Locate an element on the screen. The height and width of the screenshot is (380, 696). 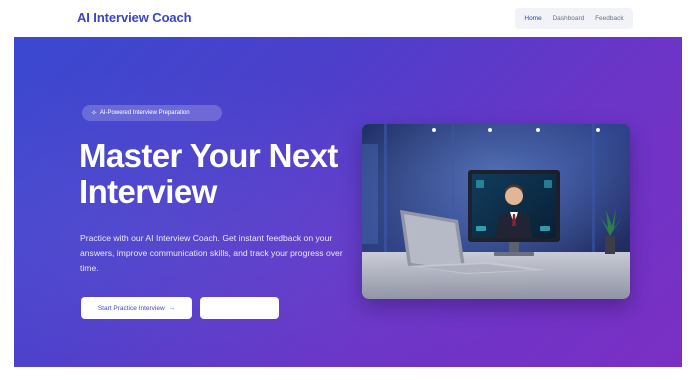
nav-feedback-link: Feedback is located at coordinates (609, 18).